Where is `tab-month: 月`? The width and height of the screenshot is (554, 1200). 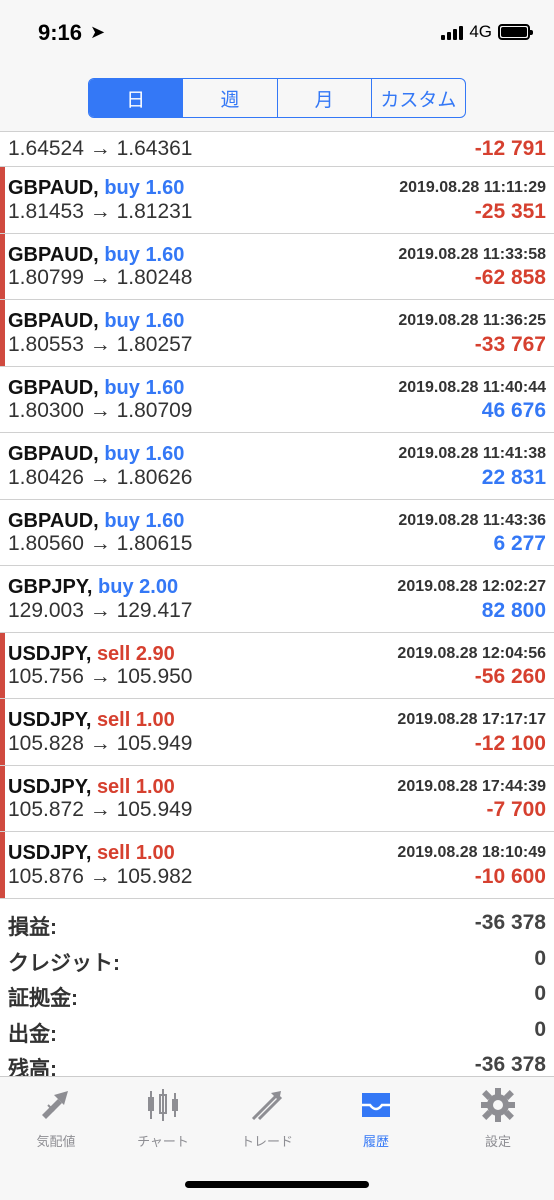 tab-month: 月 is located at coordinates (325, 98).